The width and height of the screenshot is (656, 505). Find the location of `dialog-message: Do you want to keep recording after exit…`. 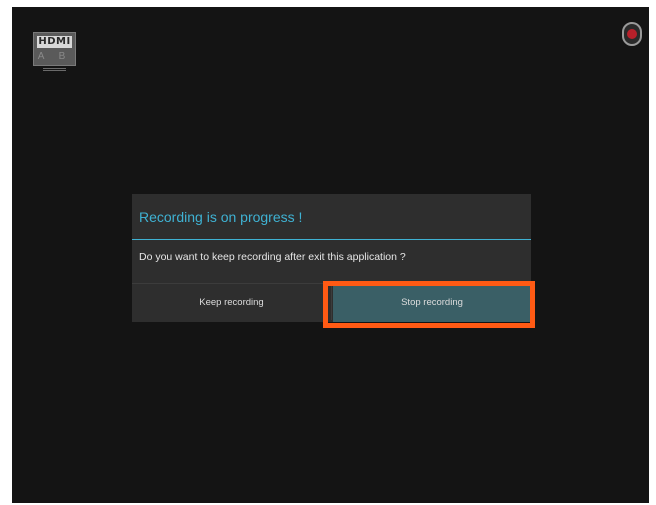

dialog-message: Do you want to keep recording after exit… is located at coordinates (272, 257).